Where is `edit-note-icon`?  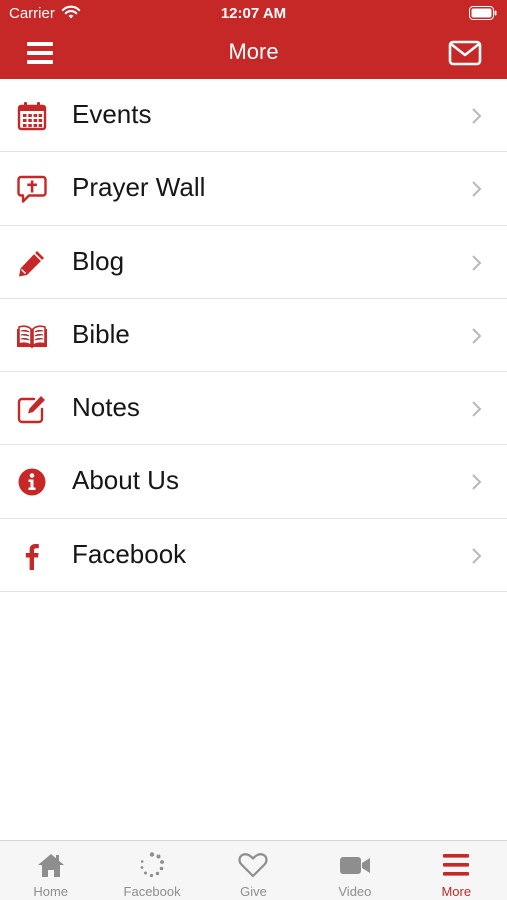 edit-note-icon is located at coordinates (31, 410).